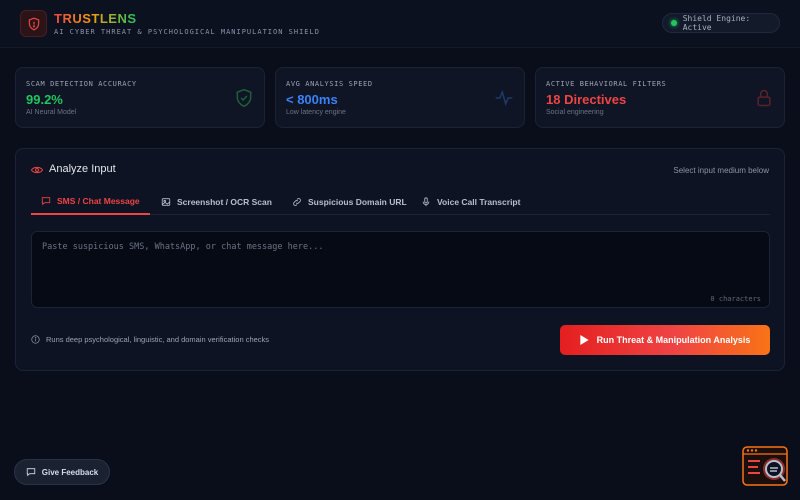  What do you see at coordinates (70, 472) in the screenshot?
I see `feedback-label: Give Feedback` at bounding box center [70, 472].